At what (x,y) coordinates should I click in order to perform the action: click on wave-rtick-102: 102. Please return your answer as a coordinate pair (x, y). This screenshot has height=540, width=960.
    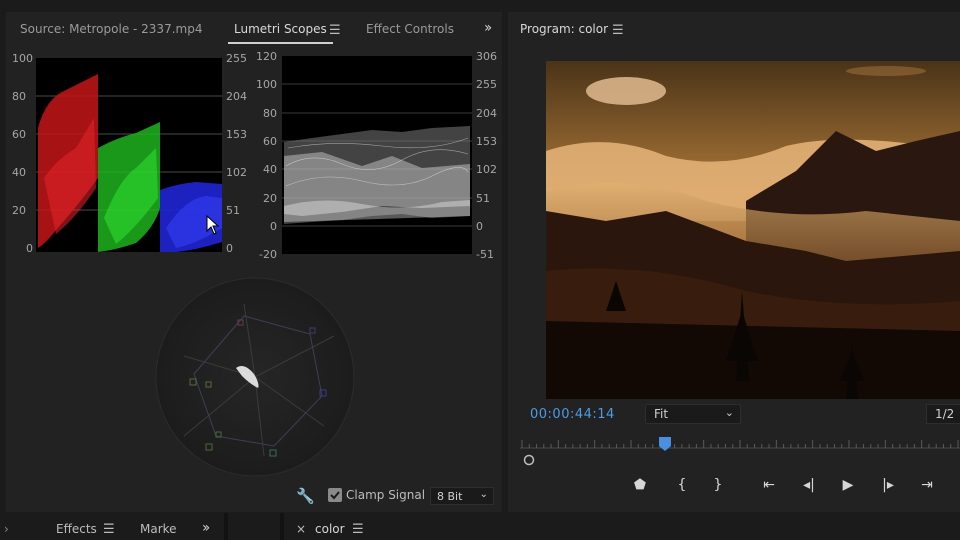
    Looking at the image, I should click on (486, 169).